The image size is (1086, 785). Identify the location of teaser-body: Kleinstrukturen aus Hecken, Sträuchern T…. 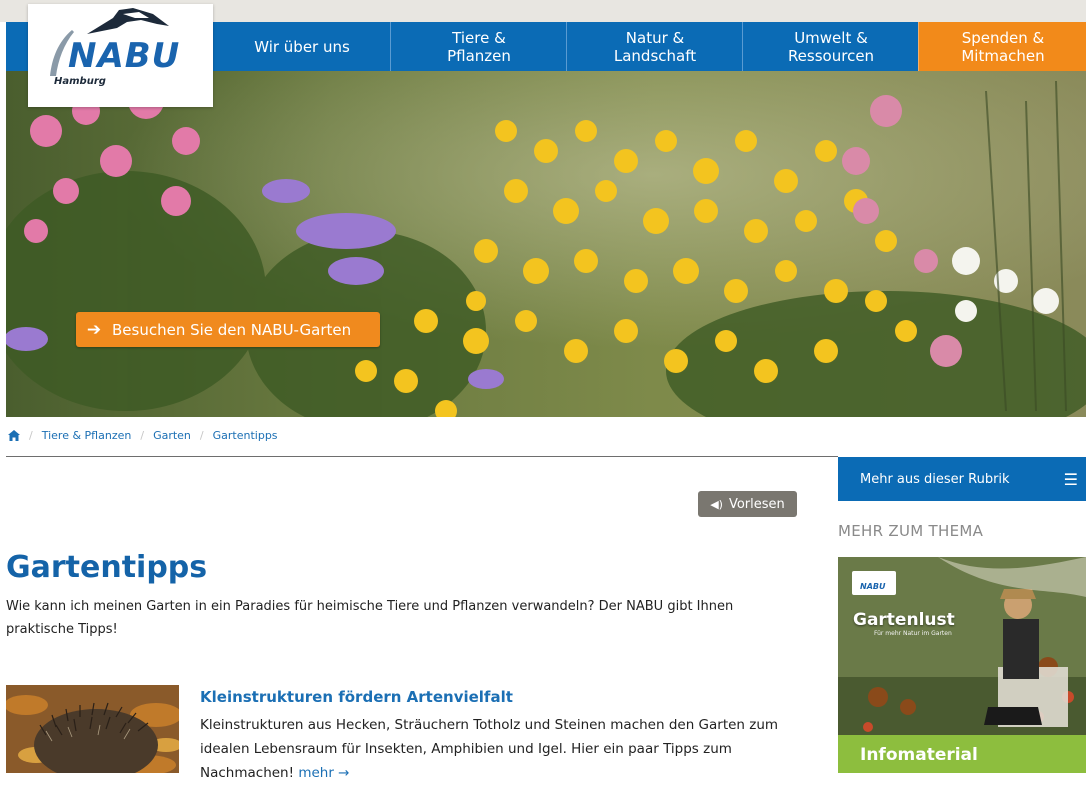
(489, 749).